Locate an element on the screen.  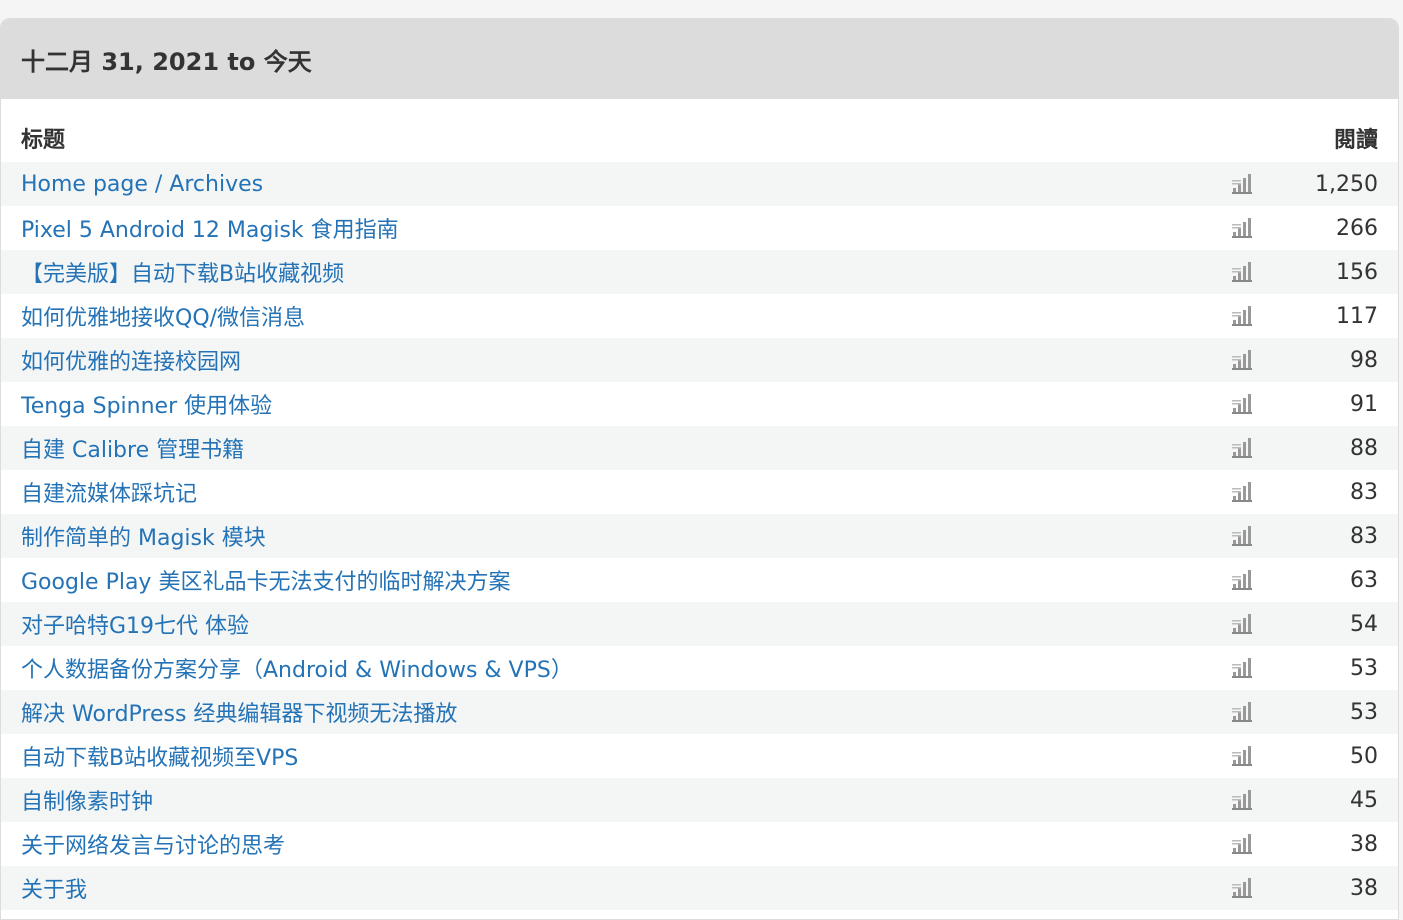
post-title-link: 自动下载B站收藏视频至VPS is located at coordinates (699, 756).